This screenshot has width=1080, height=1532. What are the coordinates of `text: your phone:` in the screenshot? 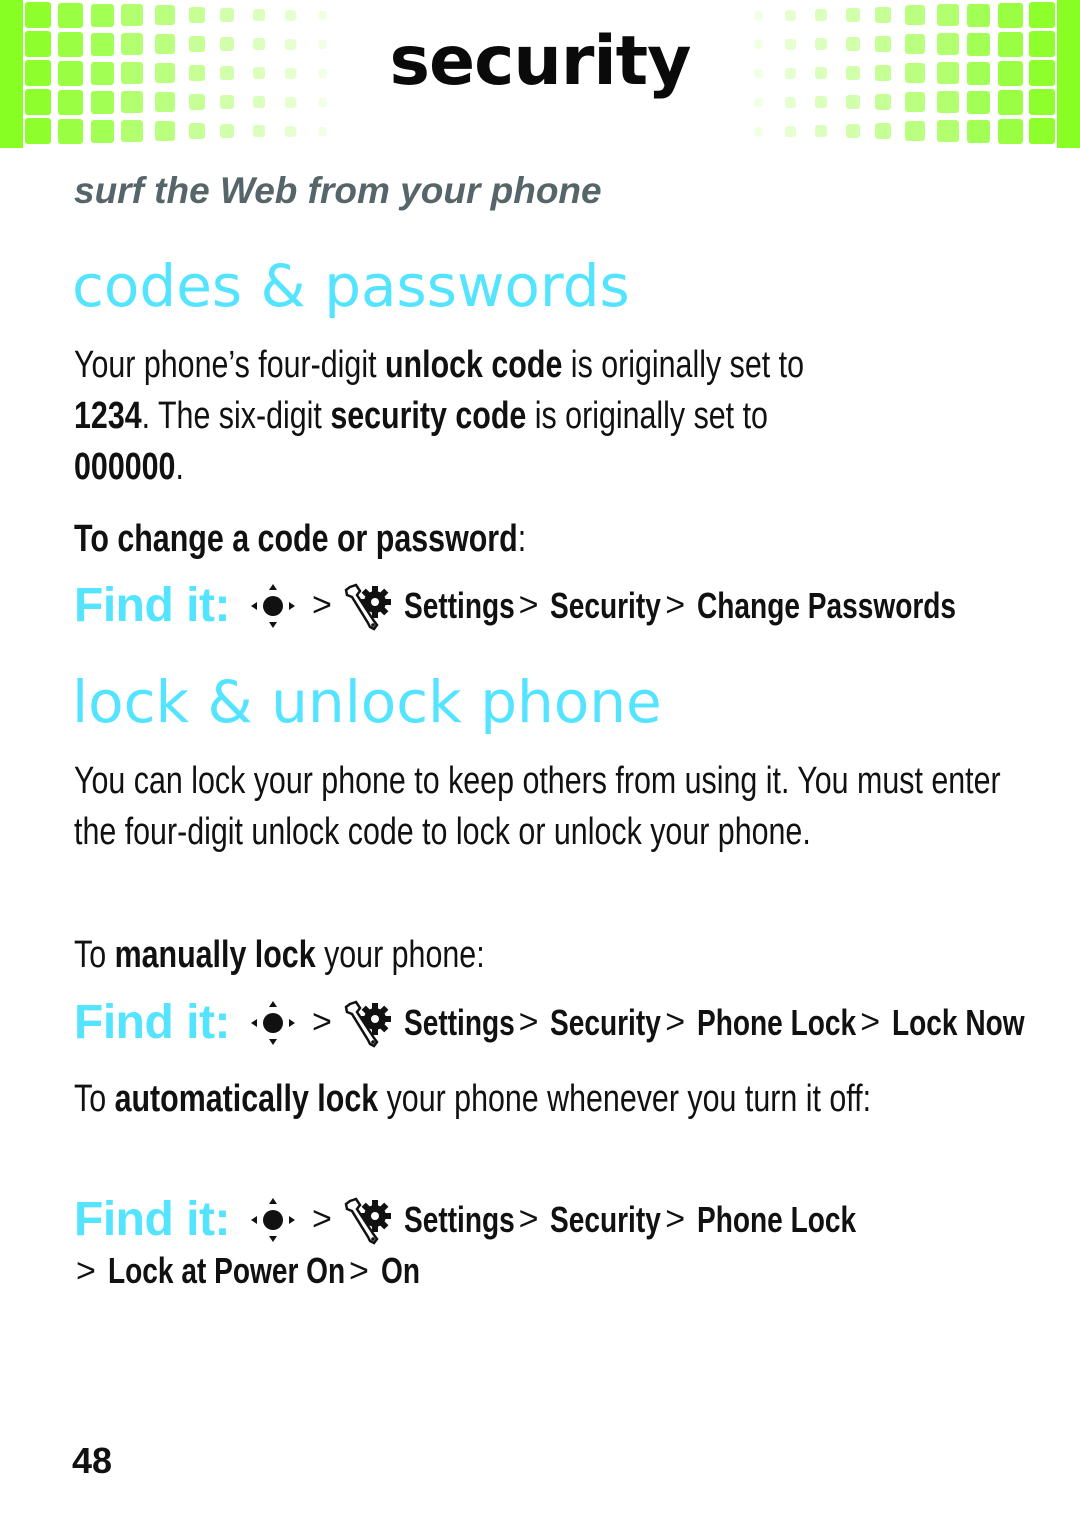 It's located at (400, 955).